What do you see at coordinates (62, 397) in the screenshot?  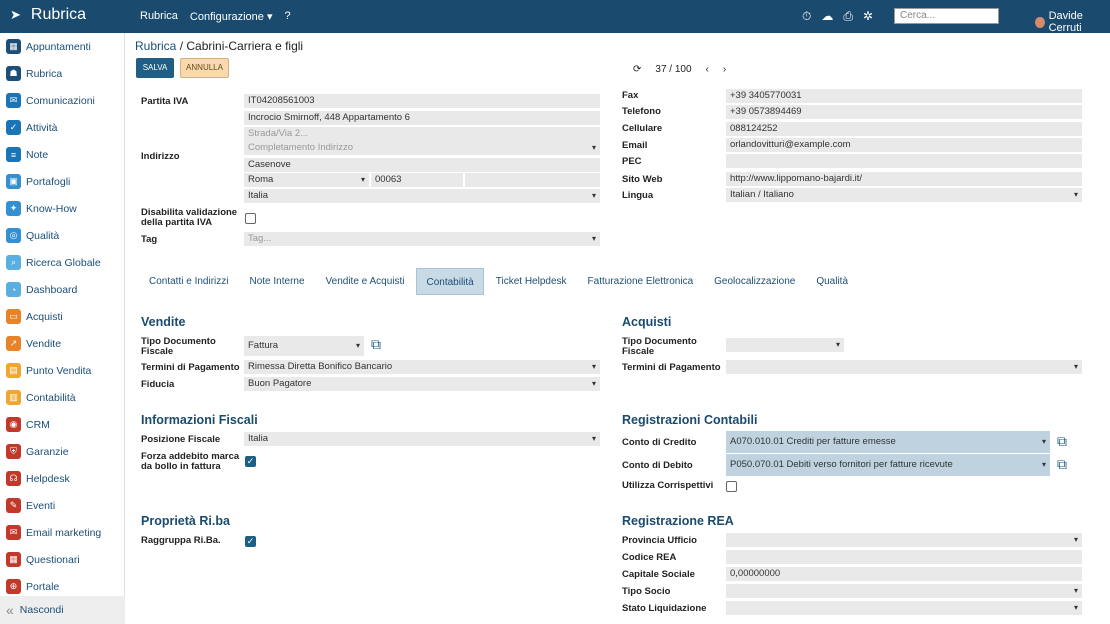 I see `sidebar-item-contabilit-: ▥ Contabilità` at bounding box center [62, 397].